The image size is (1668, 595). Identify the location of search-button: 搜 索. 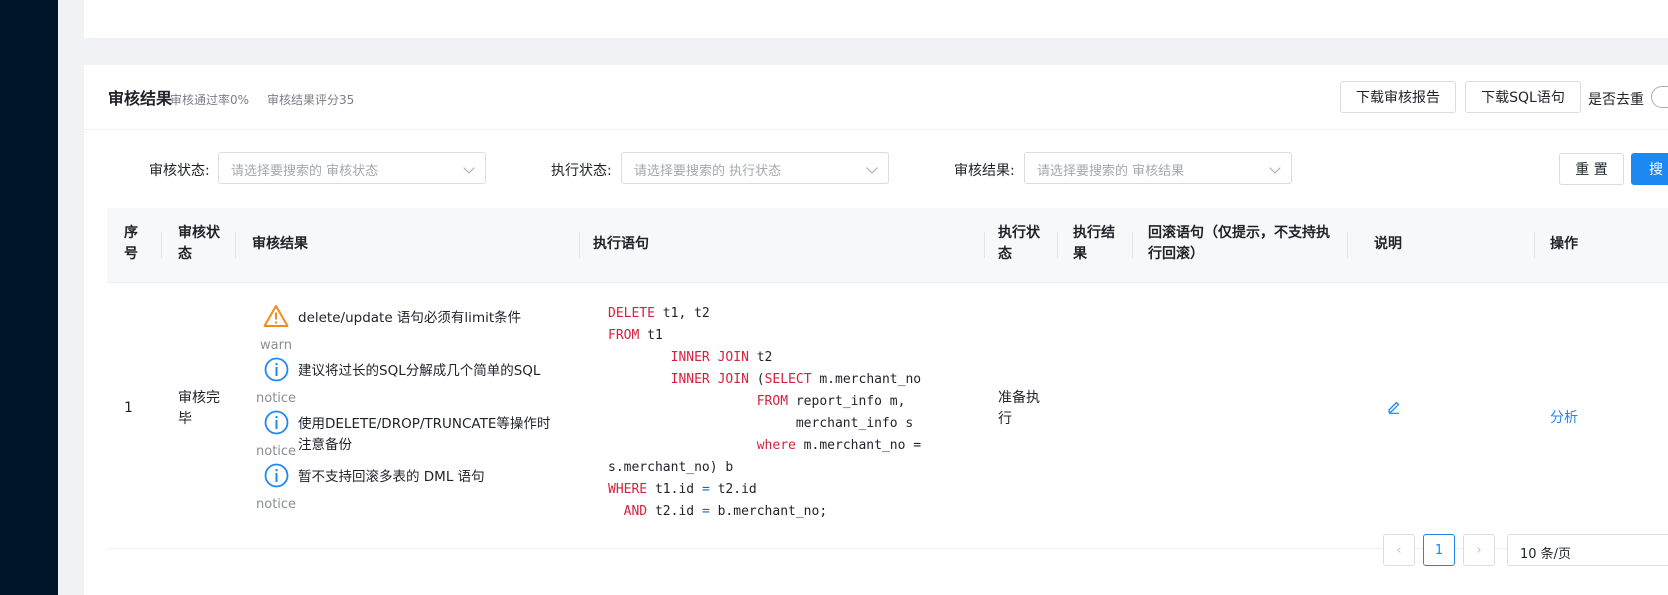
(1649, 169).